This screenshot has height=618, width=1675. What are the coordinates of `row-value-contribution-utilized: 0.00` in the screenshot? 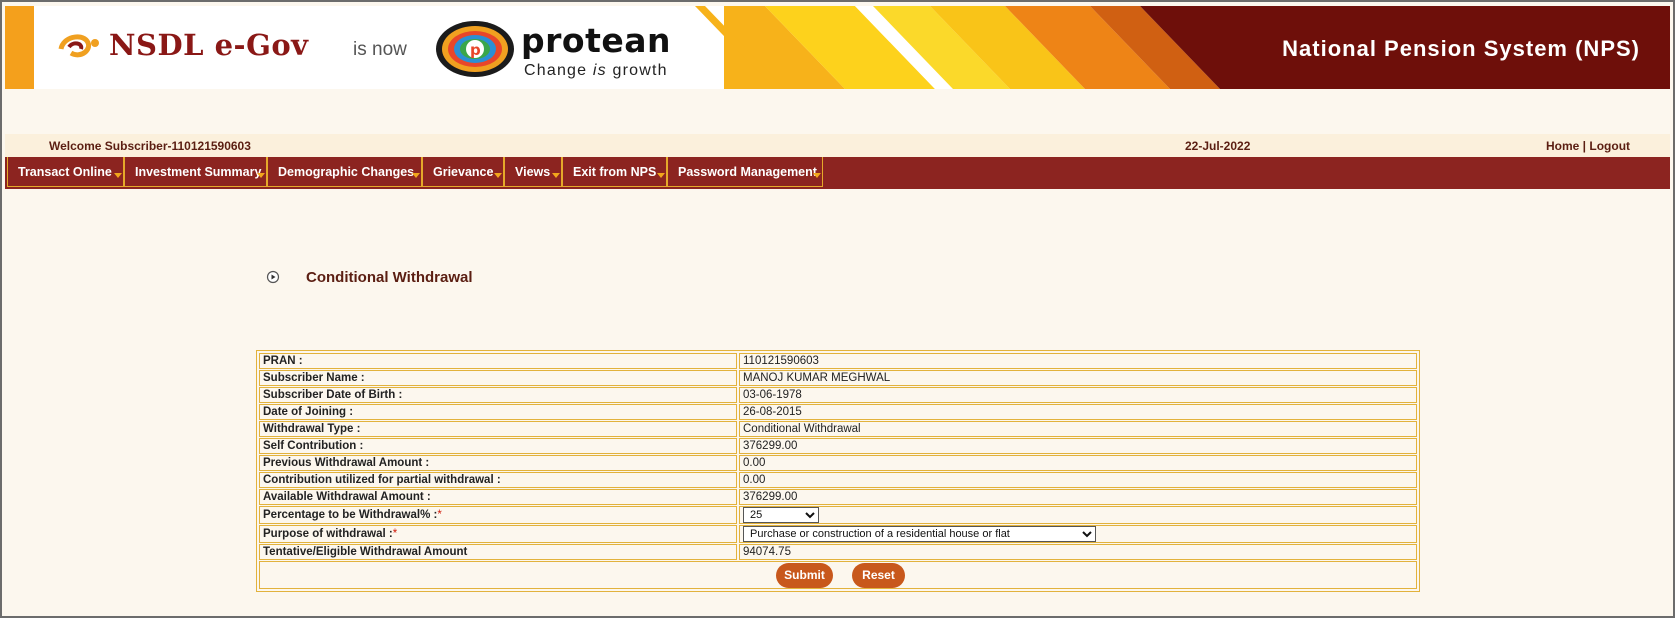 It's located at (1078, 480).